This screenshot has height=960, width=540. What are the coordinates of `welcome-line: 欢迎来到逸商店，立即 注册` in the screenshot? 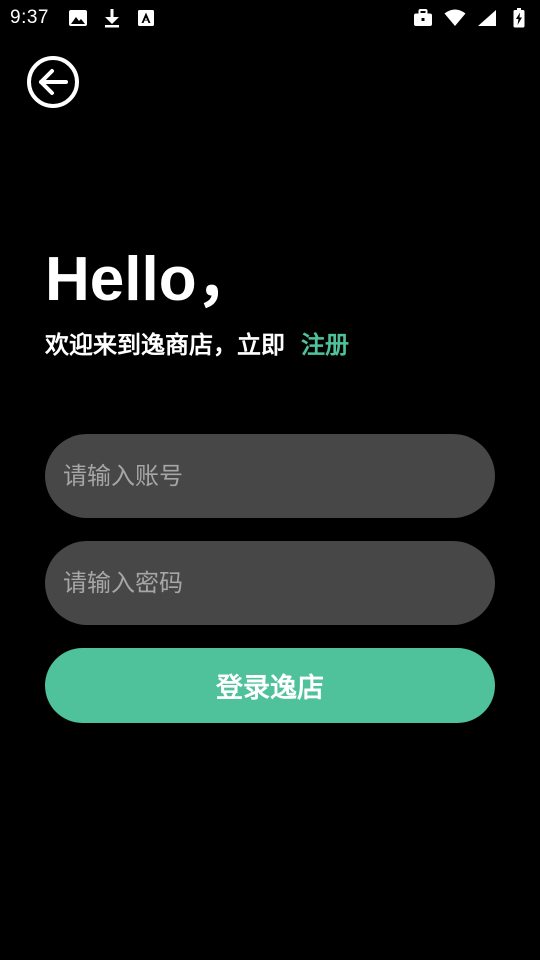 It's located at (197, 342).